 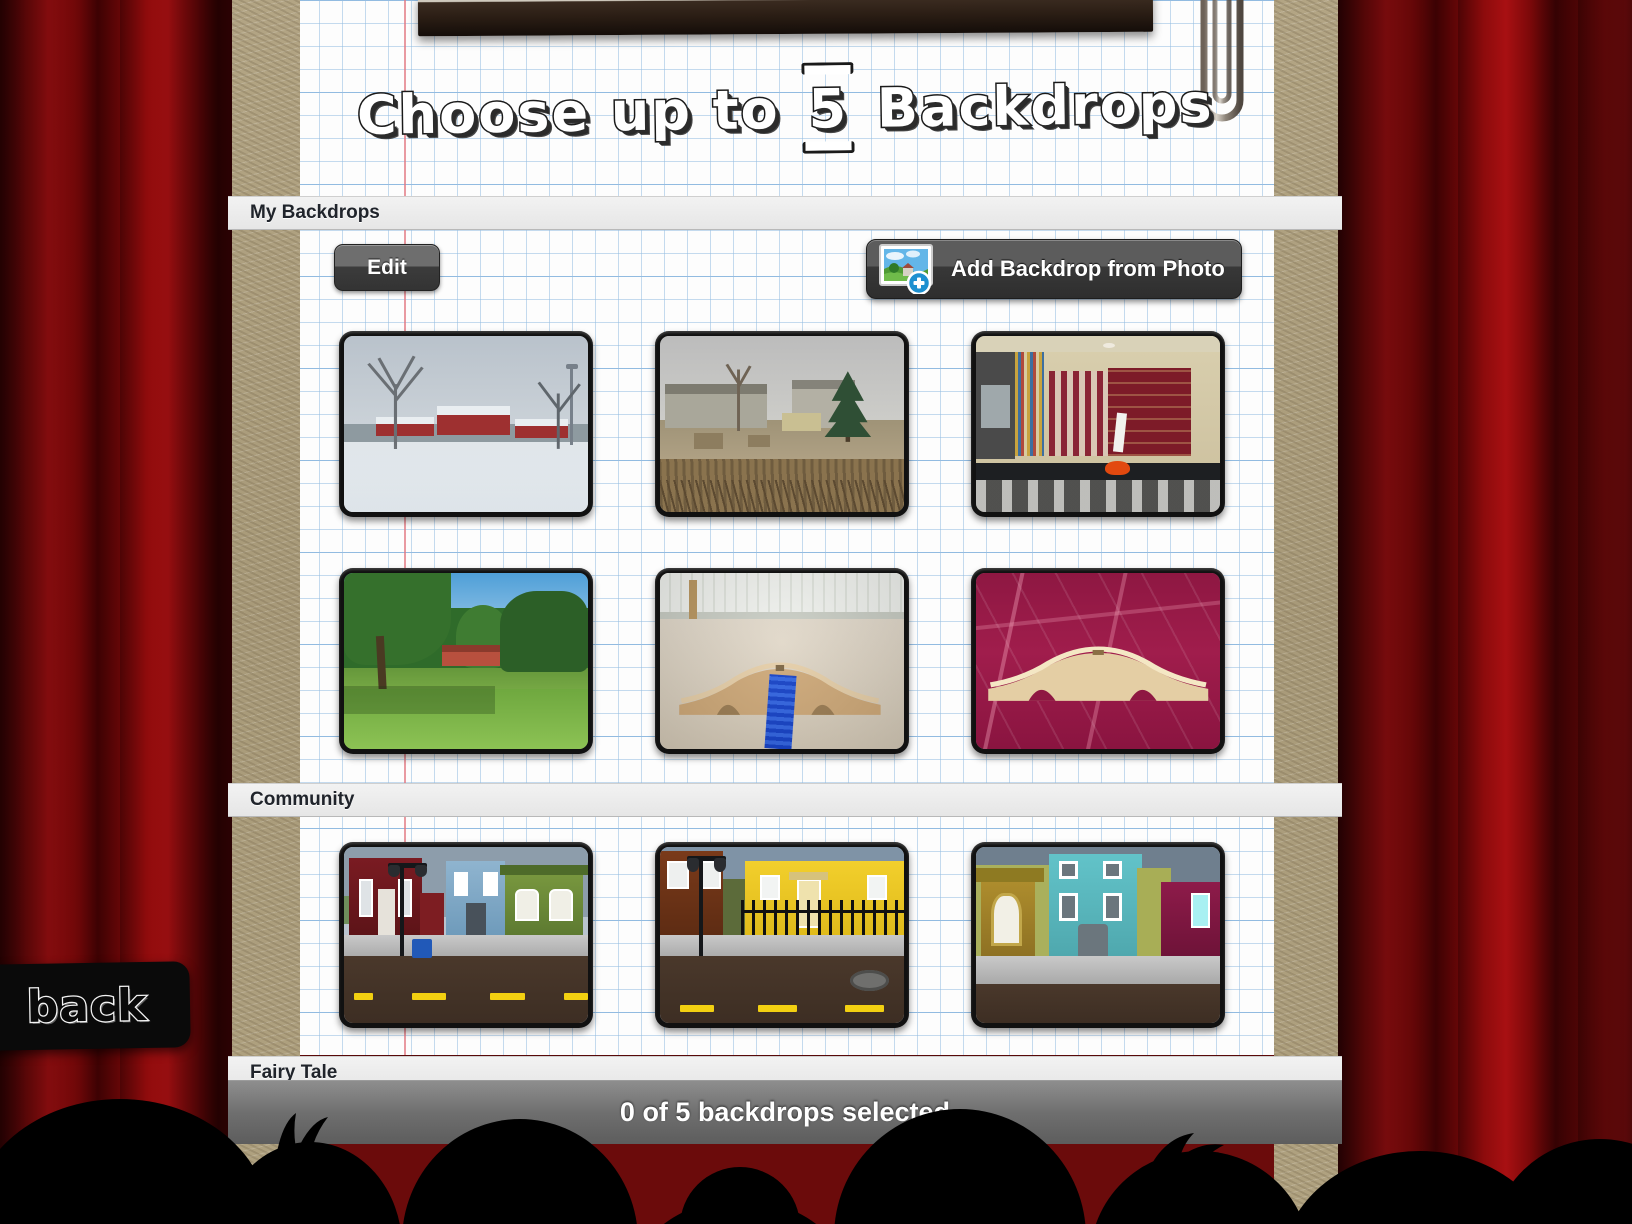 I want to click on title-max-count: 5, so click(x=828, y=109).